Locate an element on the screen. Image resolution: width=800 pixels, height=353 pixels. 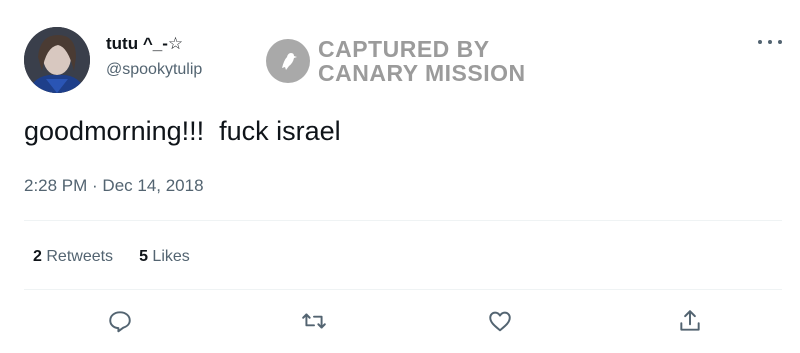
reply-icon is located at coordinates (120, 322).